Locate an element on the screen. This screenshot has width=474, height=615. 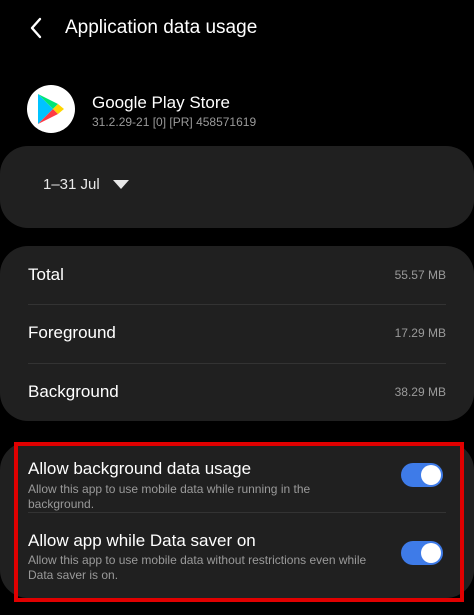
back-button is located at coordinates (36, 28).